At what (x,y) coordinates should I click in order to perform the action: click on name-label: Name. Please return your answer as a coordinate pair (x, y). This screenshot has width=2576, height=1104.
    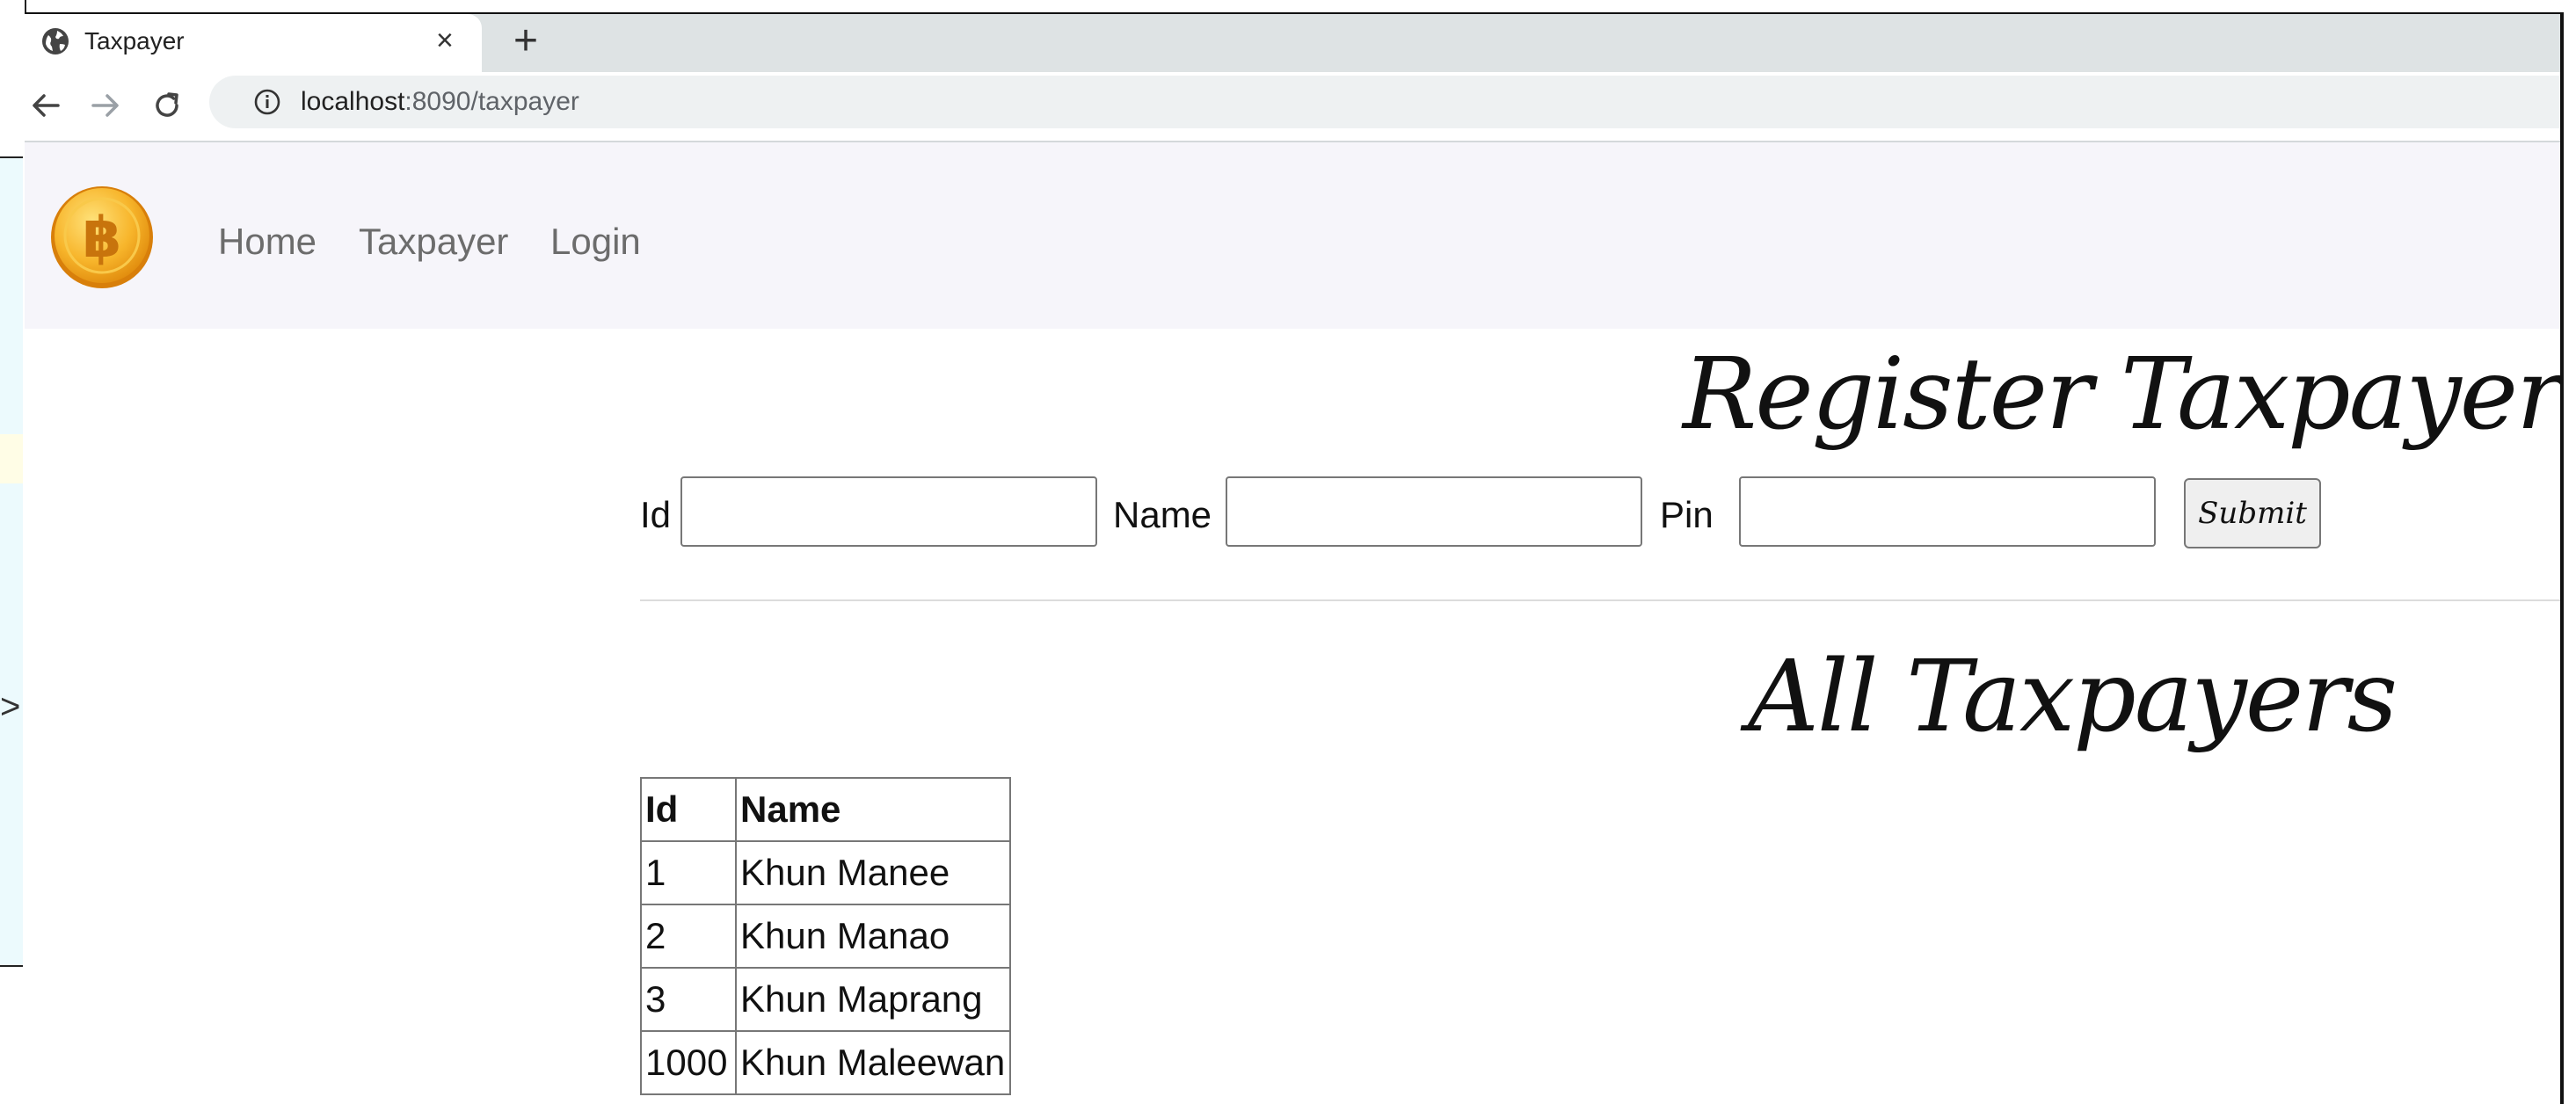
    Looking at the image, I should click on (1162, 514).